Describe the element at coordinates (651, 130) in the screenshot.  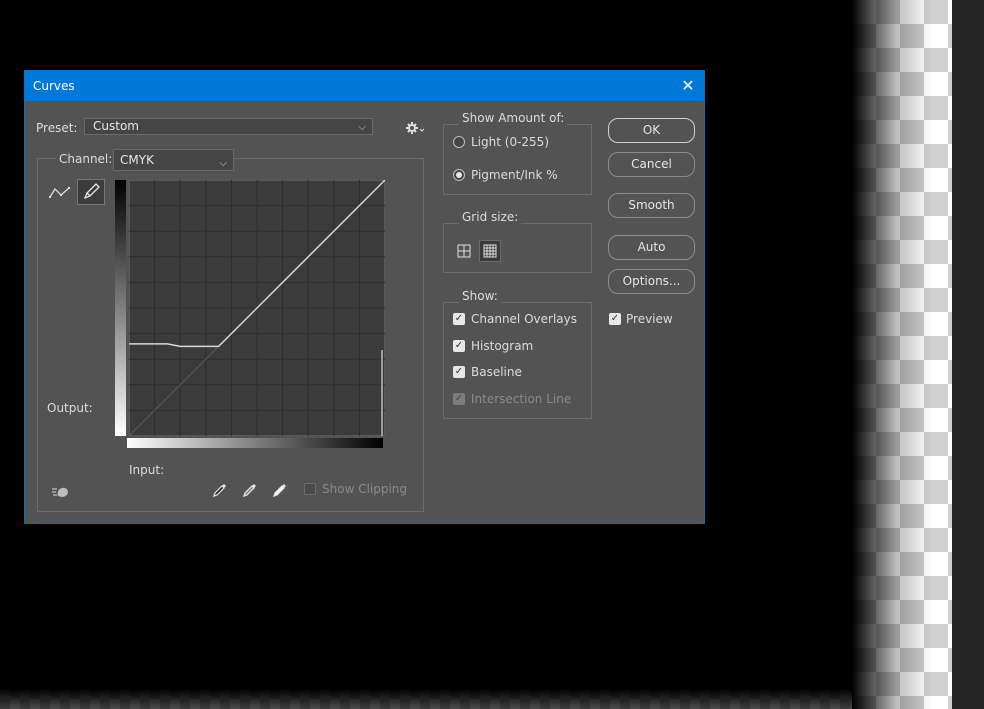
I see `ok-button: OK` at that location.